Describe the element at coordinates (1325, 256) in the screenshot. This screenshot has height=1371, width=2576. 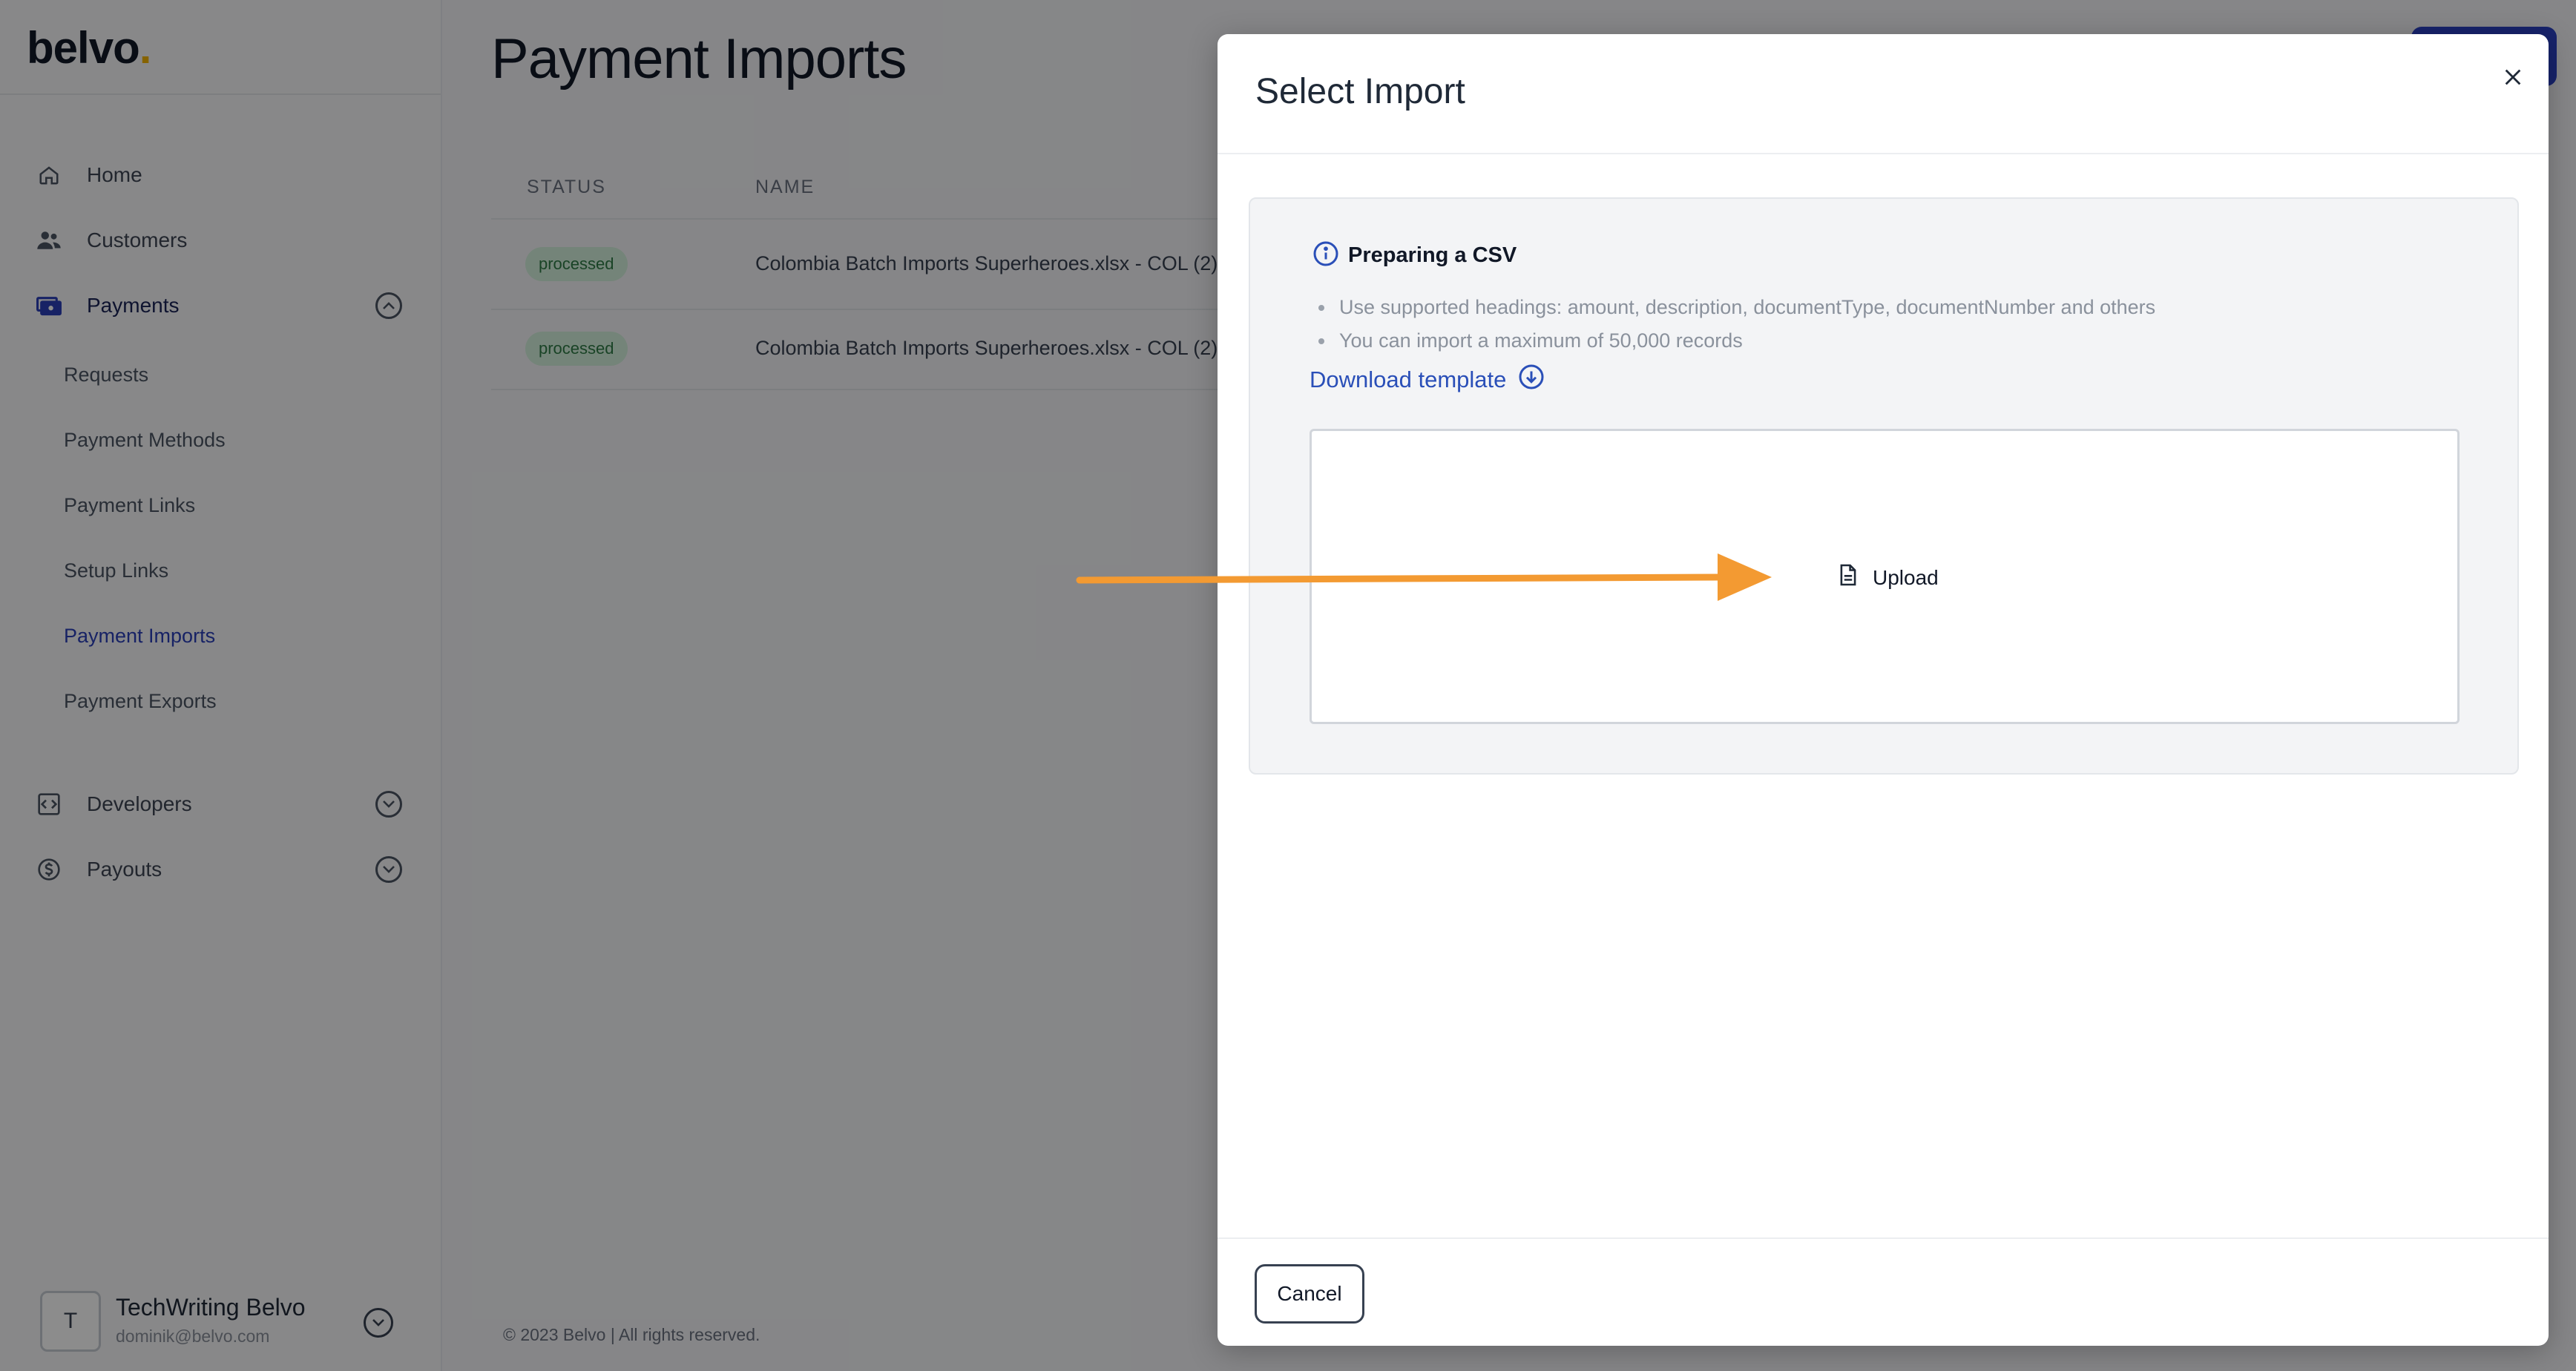
I see `info-icon` at that location.